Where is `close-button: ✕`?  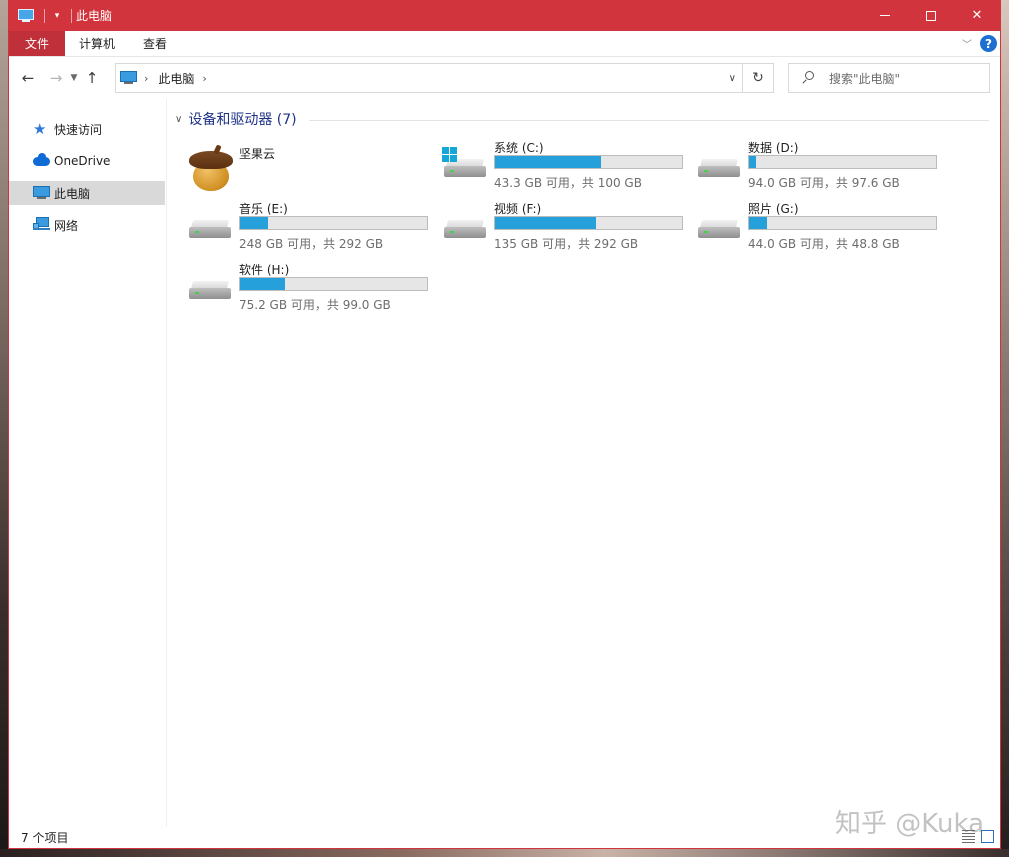
close-button: ✕ is located at coordinates (977, 15).